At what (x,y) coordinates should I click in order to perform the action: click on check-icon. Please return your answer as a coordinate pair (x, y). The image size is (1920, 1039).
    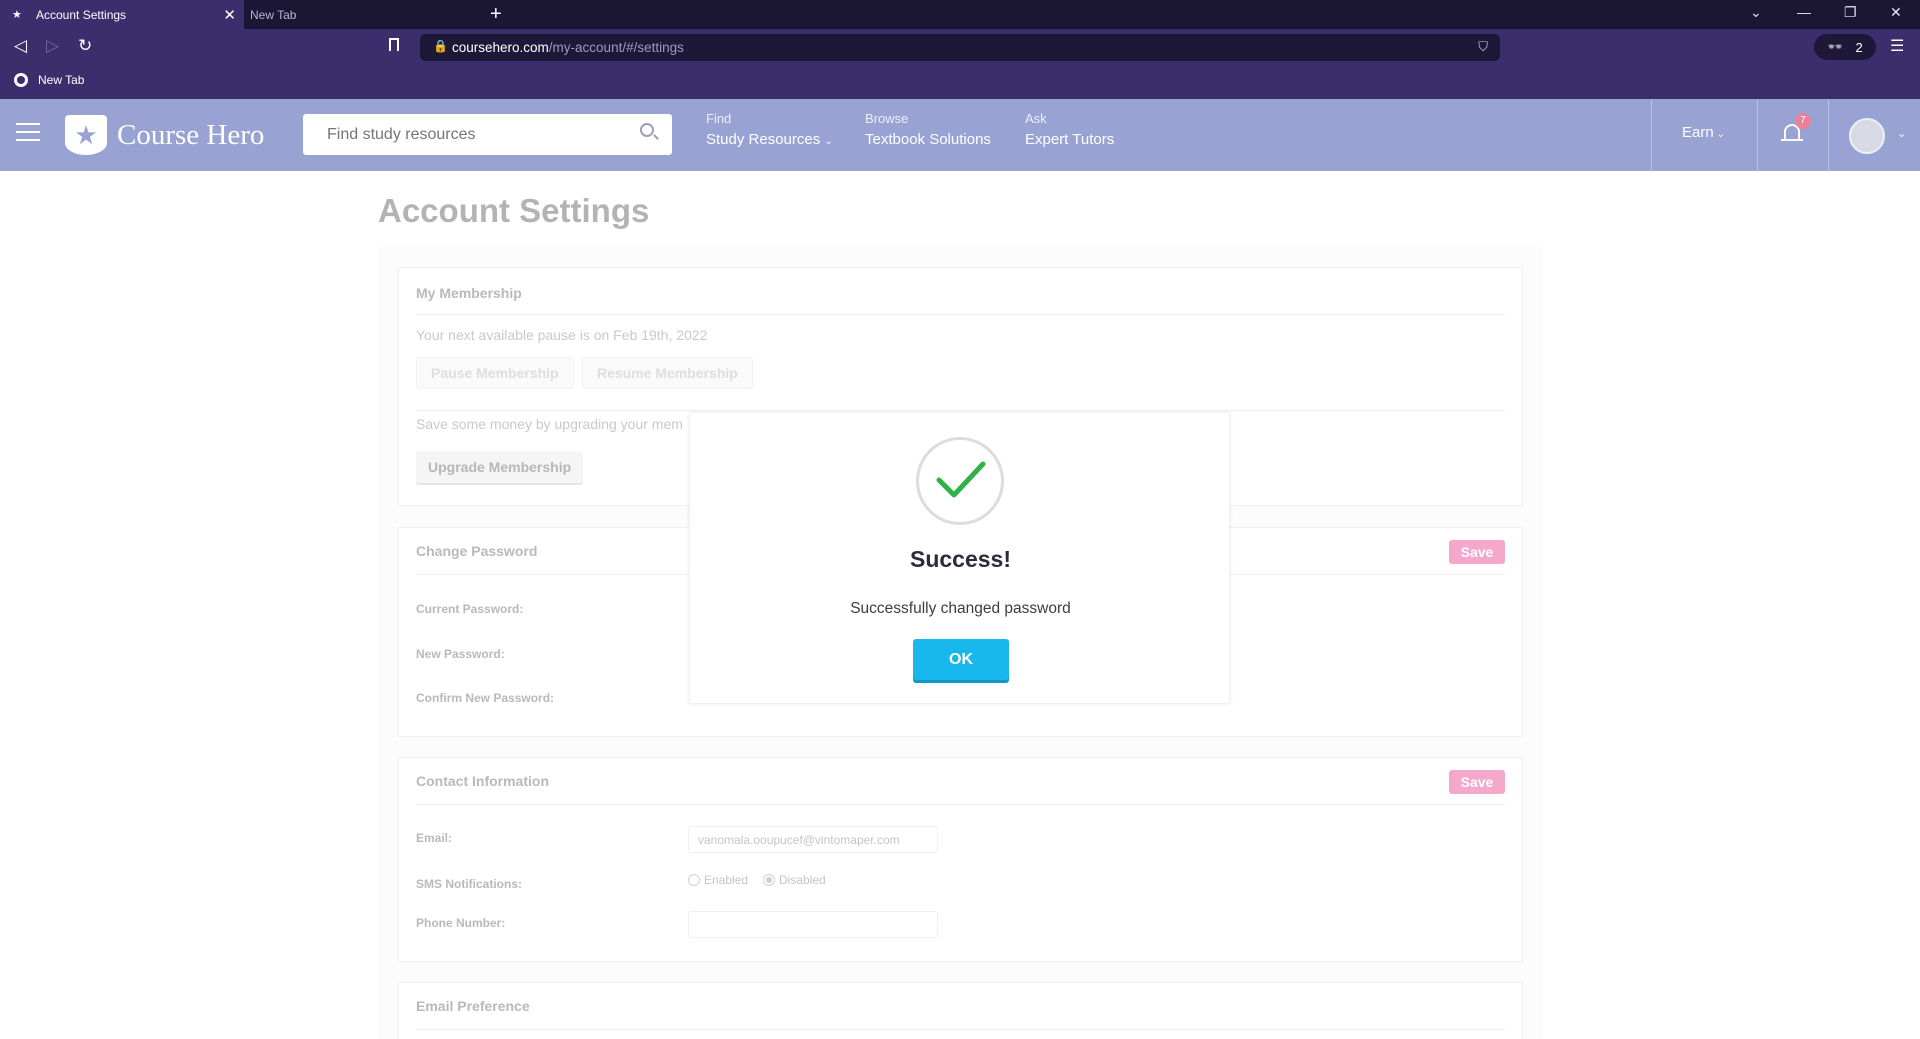
    Looking at the image, I should click on (961, 479).